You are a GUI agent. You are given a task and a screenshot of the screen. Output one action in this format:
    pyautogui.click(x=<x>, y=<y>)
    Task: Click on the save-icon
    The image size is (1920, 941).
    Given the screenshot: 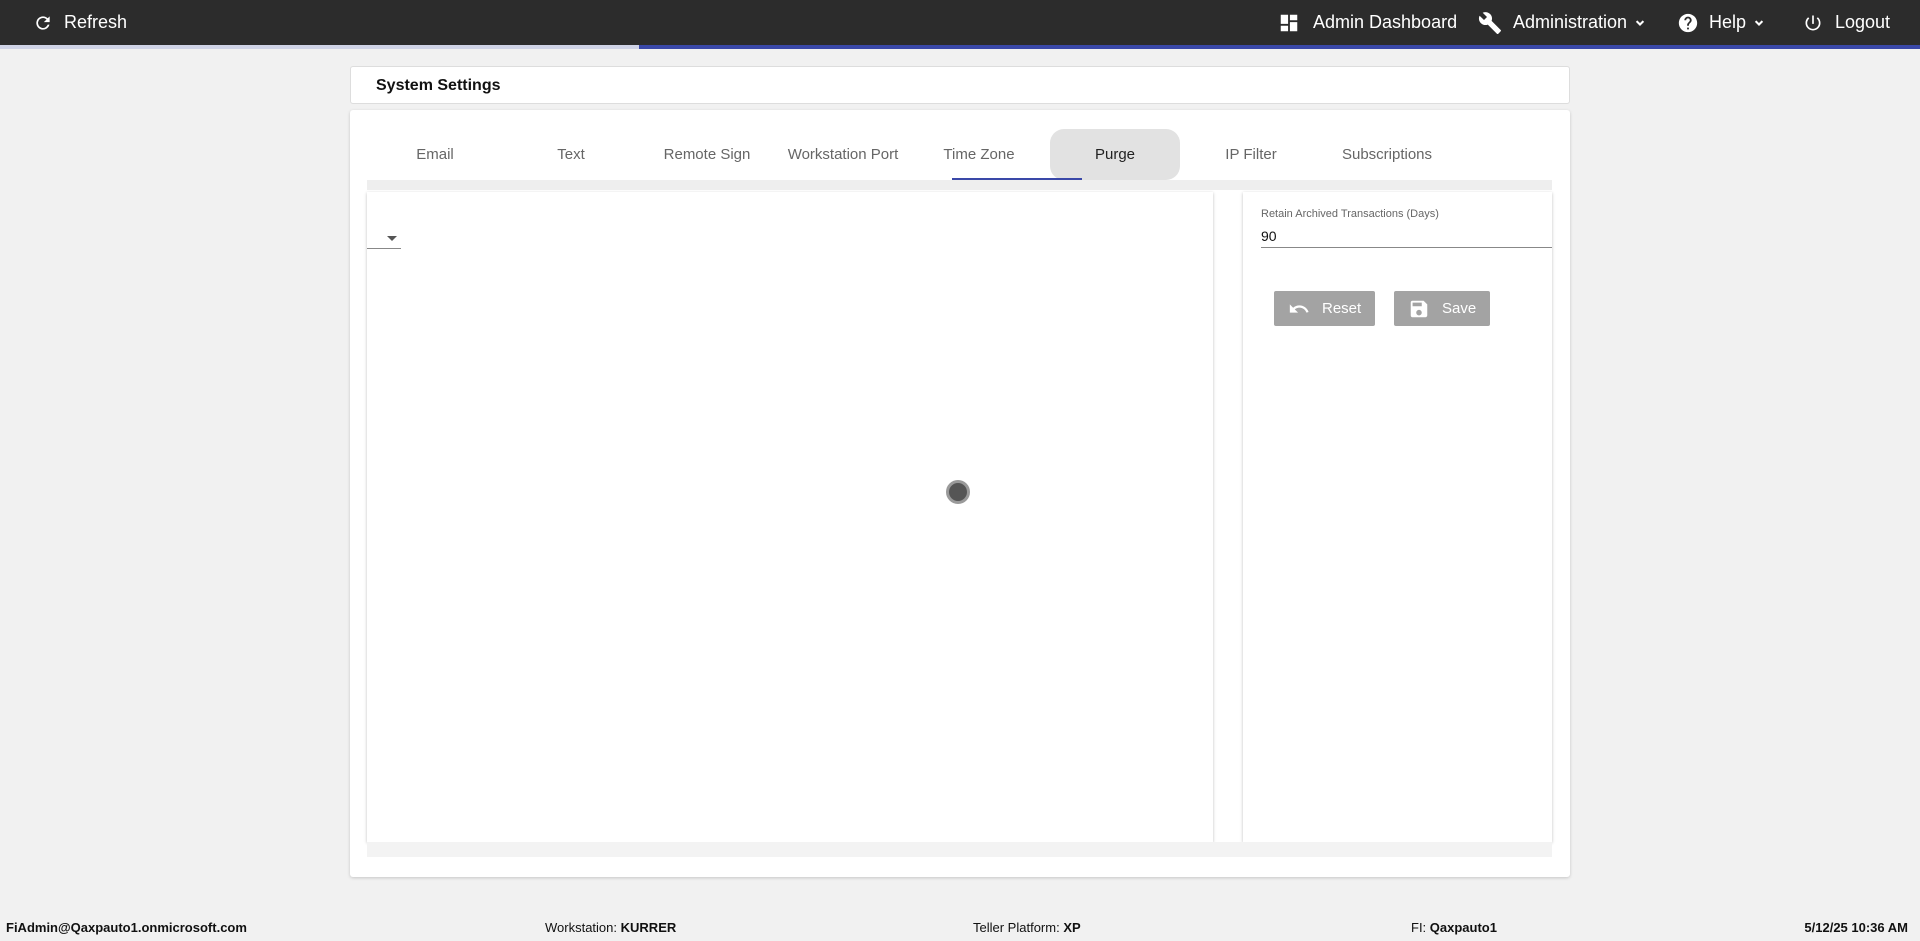 What is the action you would take?
    pyautogui.click(x=1419, y=308)
    